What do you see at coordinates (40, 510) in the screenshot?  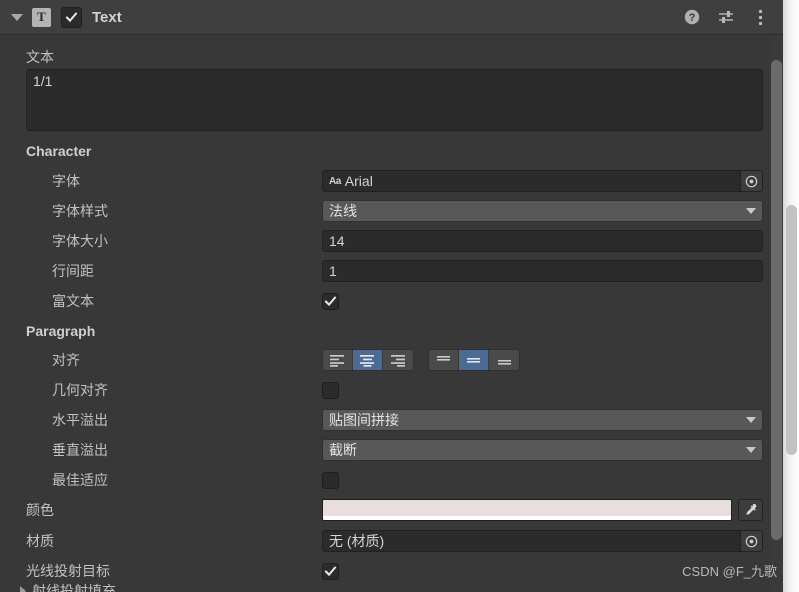 I see `color-label: 颜色` at bounding box center [40, 510].